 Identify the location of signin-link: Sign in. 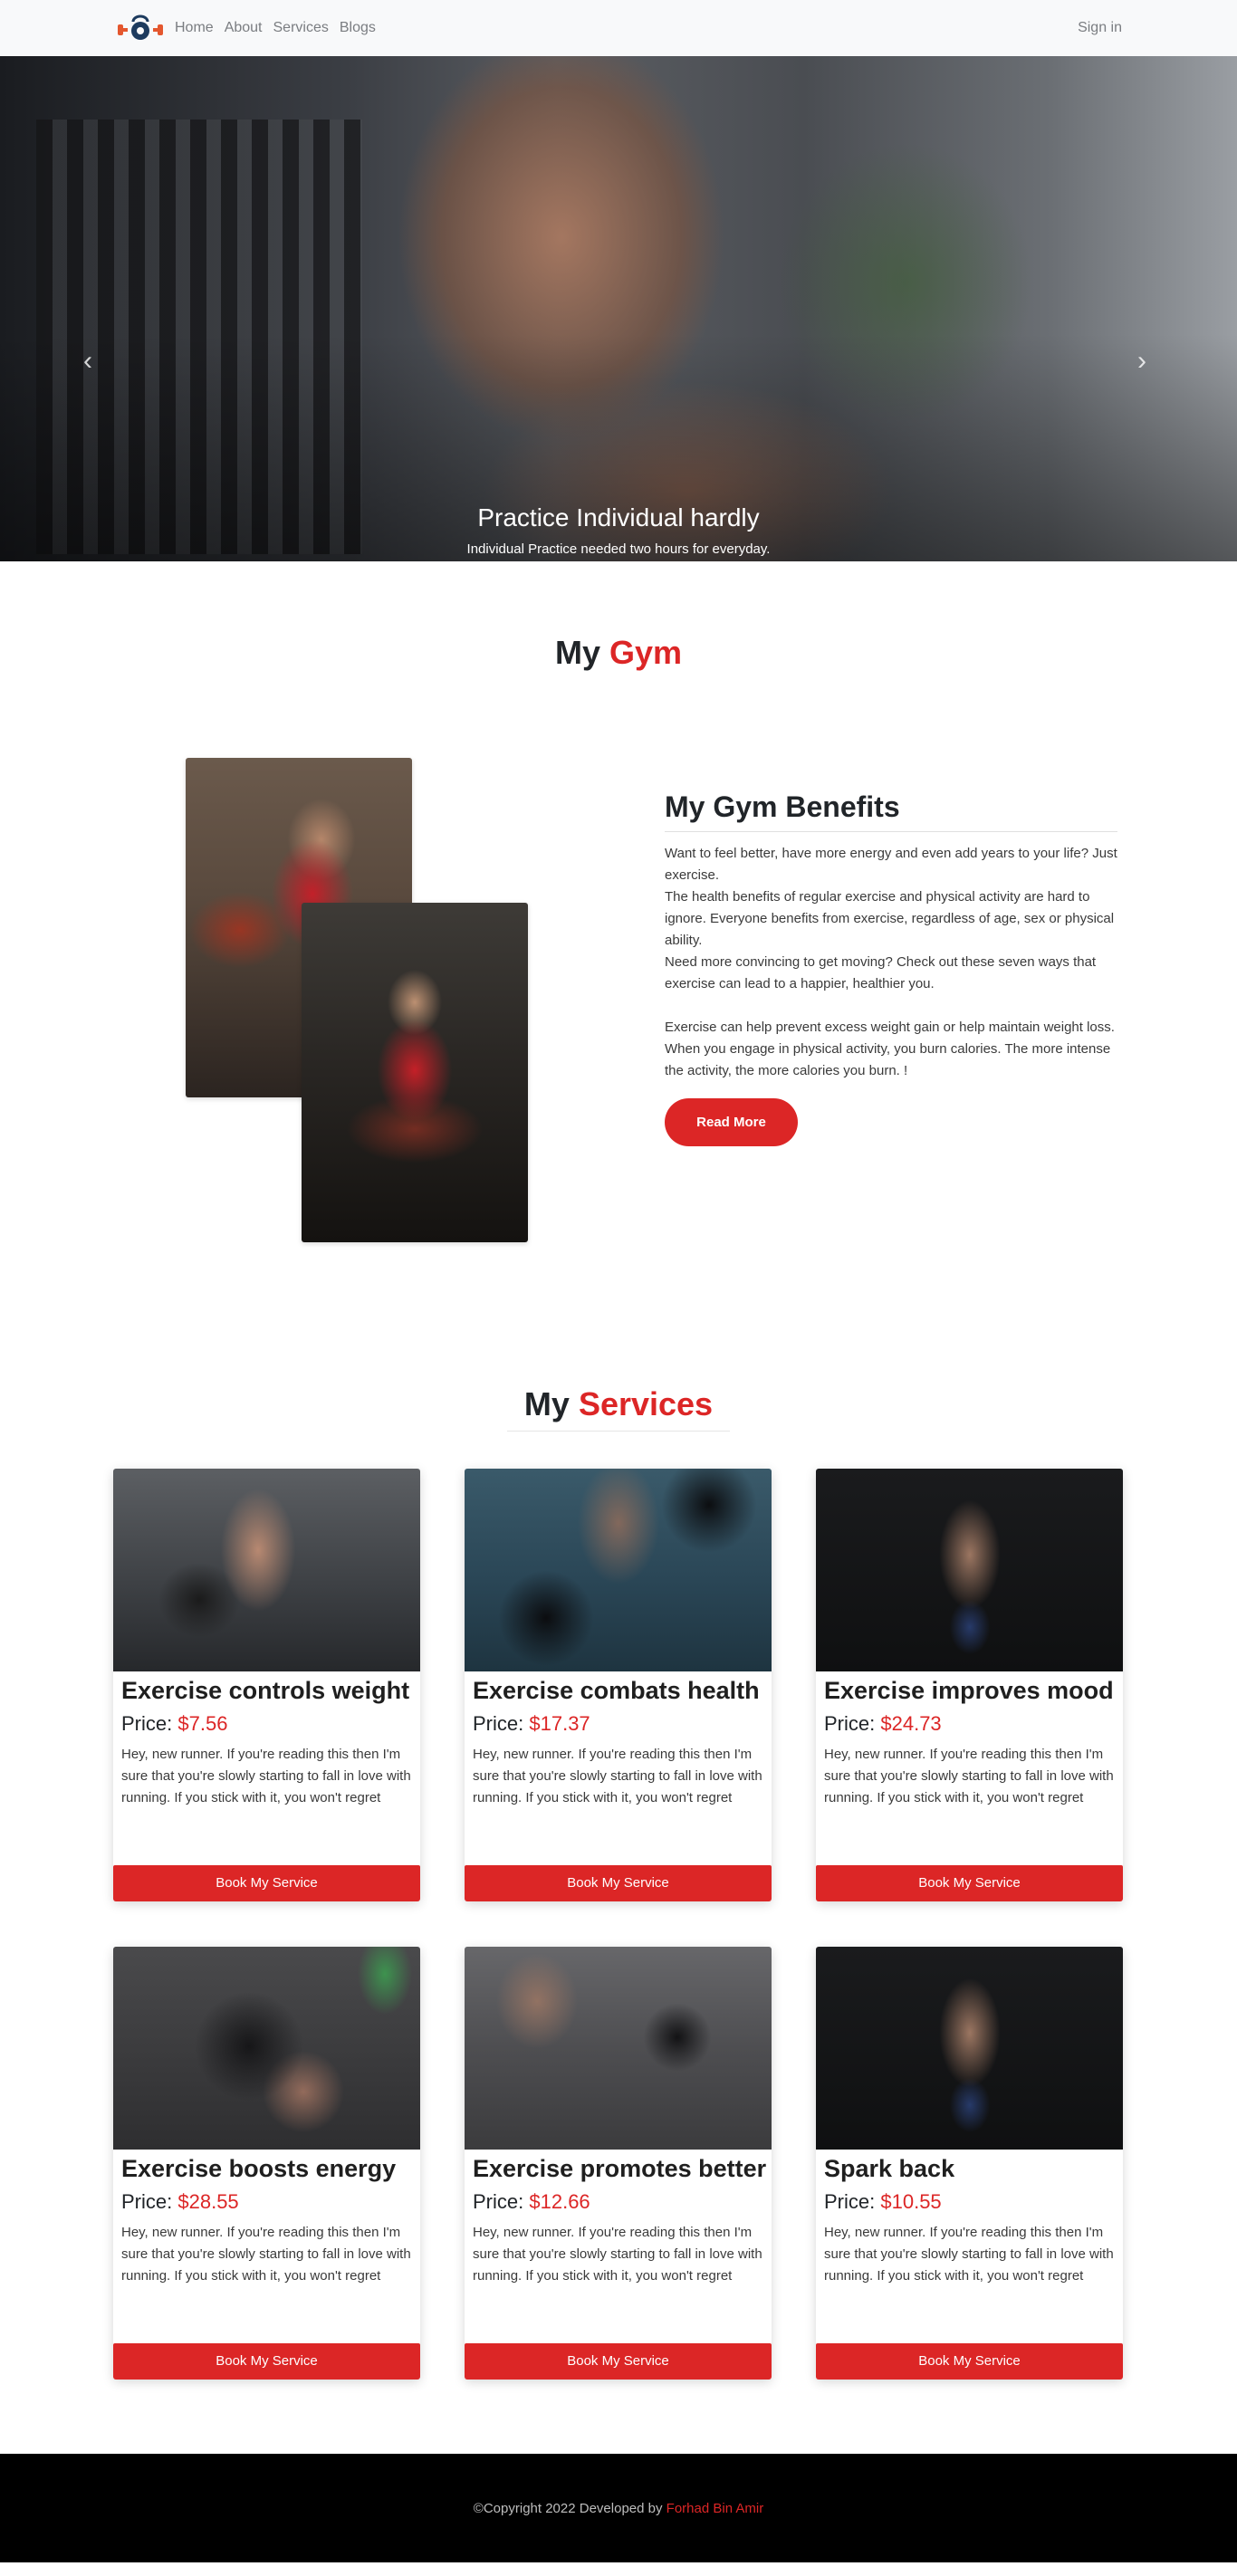
(1100, 27).